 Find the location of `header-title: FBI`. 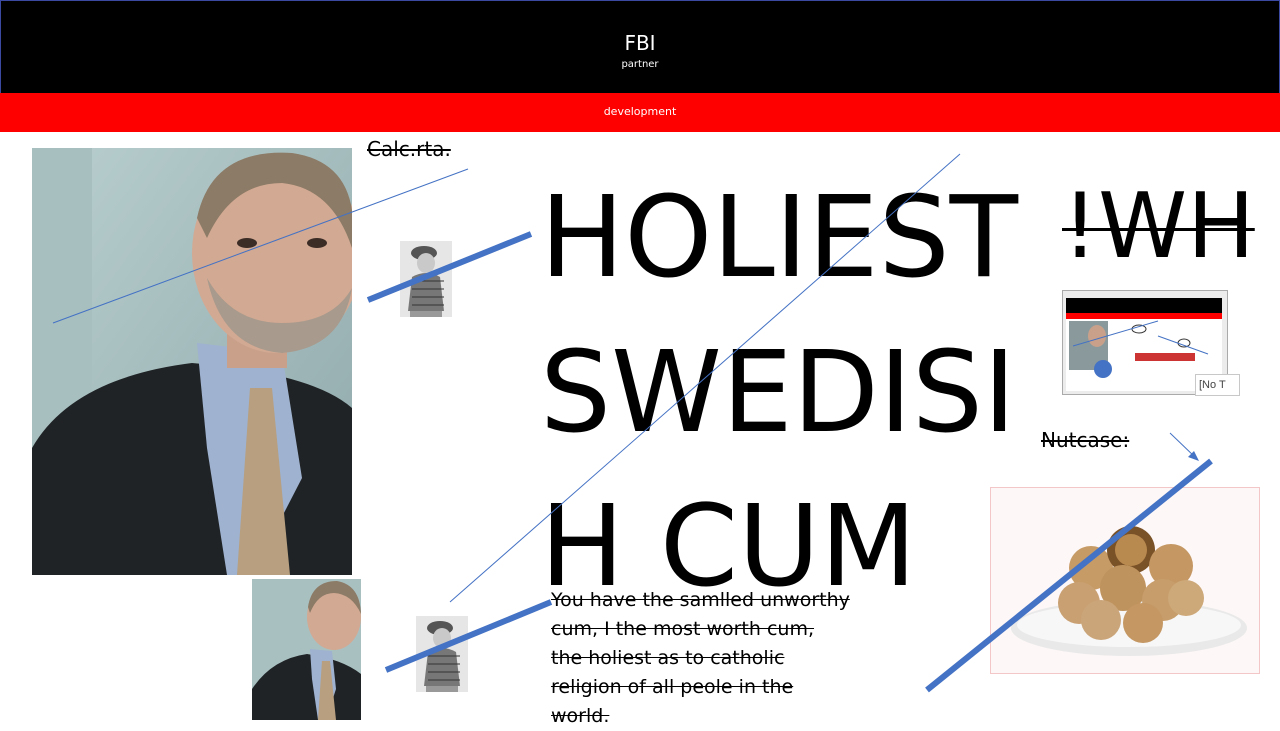

header-title: FBI is located at coordinates (640, 43).